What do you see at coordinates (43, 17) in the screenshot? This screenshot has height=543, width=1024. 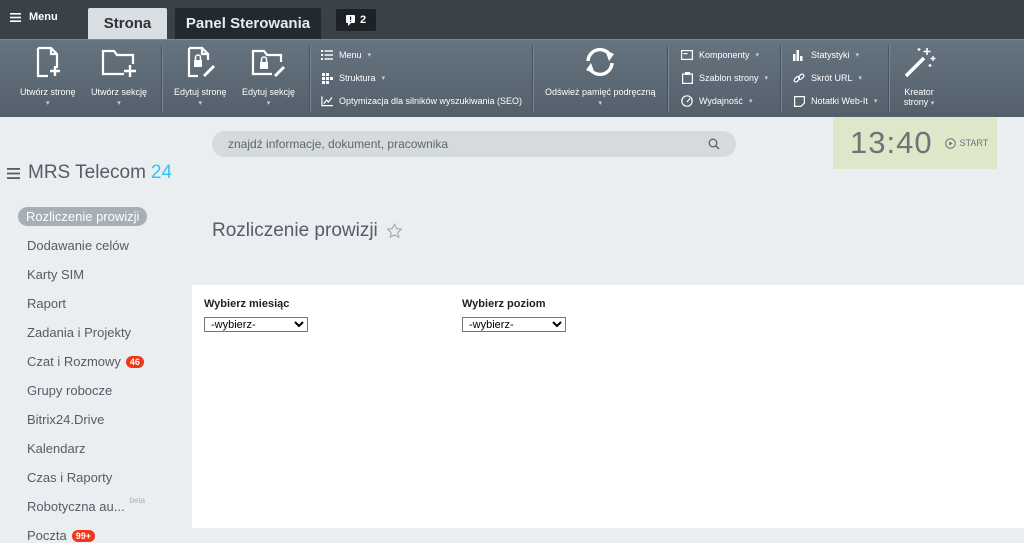 I see `menu-label: Menu` at bounding box center [43, 17].